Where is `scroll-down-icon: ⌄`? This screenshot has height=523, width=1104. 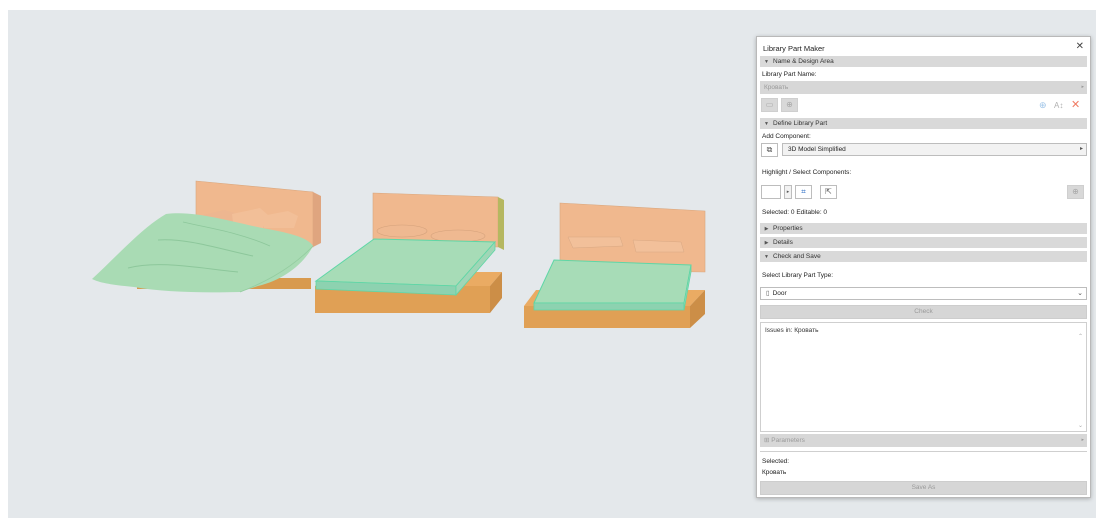
scroll-down-icon: ⌄ is located at coordinates (1080, 425).